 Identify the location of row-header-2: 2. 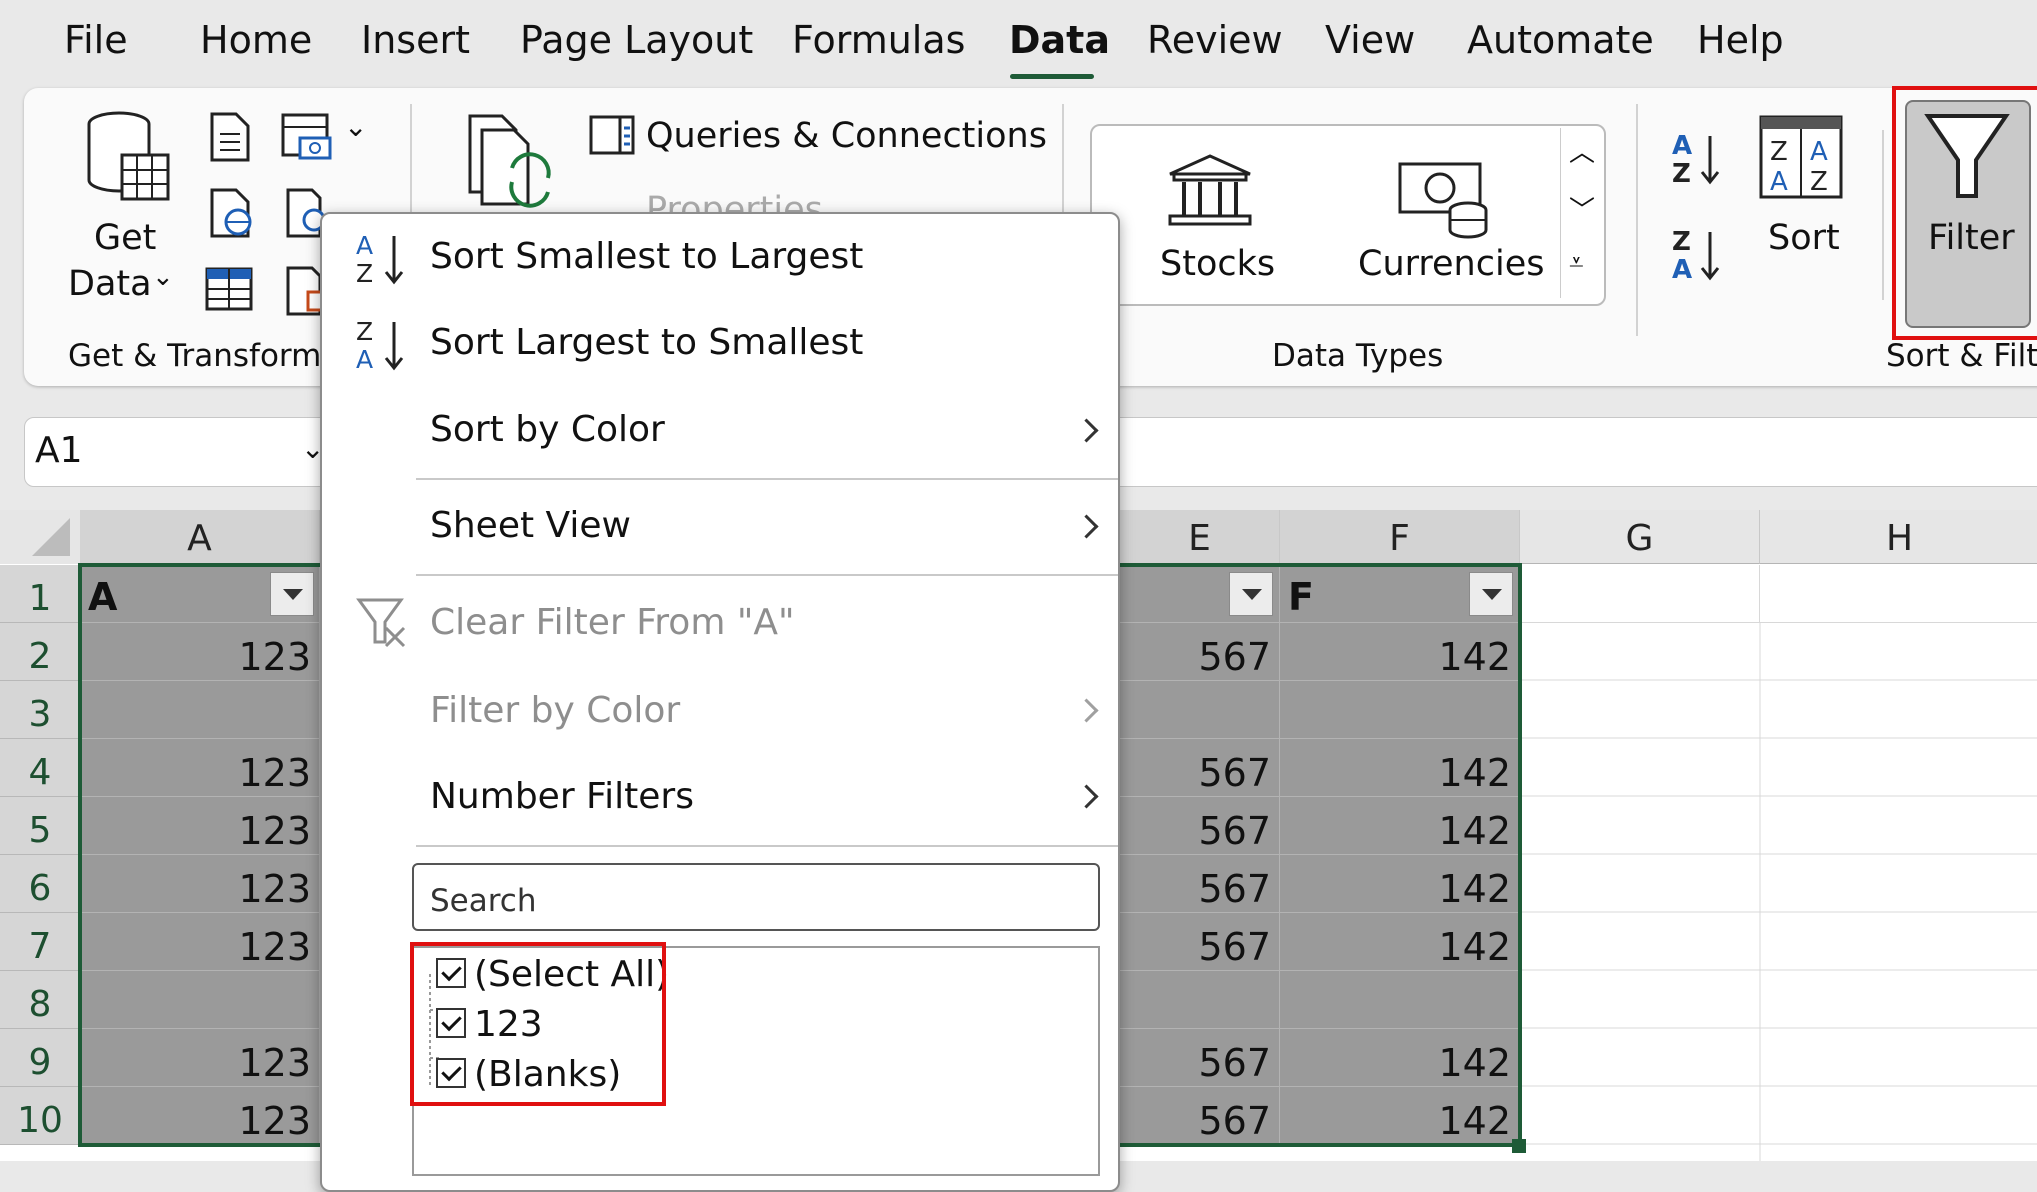
(40, 652).